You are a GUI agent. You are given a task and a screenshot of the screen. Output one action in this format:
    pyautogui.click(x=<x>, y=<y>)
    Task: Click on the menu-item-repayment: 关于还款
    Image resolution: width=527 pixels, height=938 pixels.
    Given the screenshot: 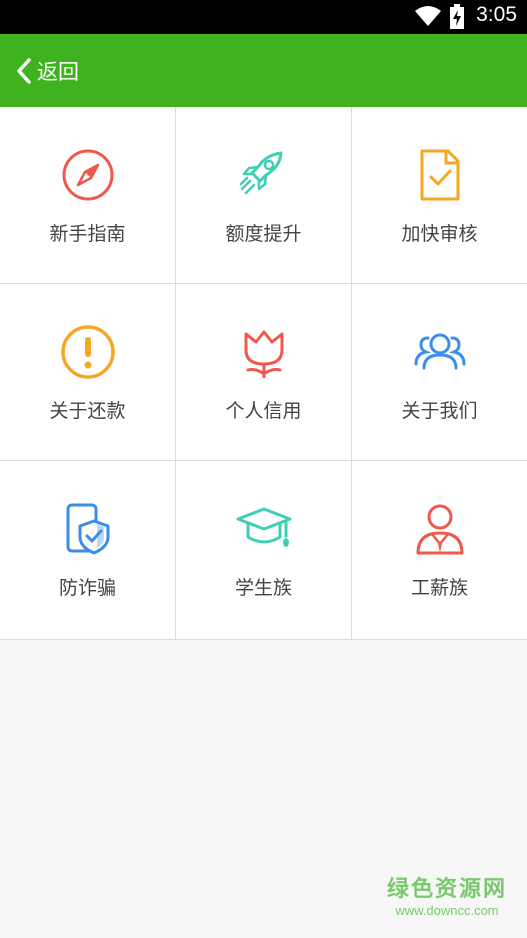 What is the action you would take?
    pyautogui.click(x=88, y=372)
    